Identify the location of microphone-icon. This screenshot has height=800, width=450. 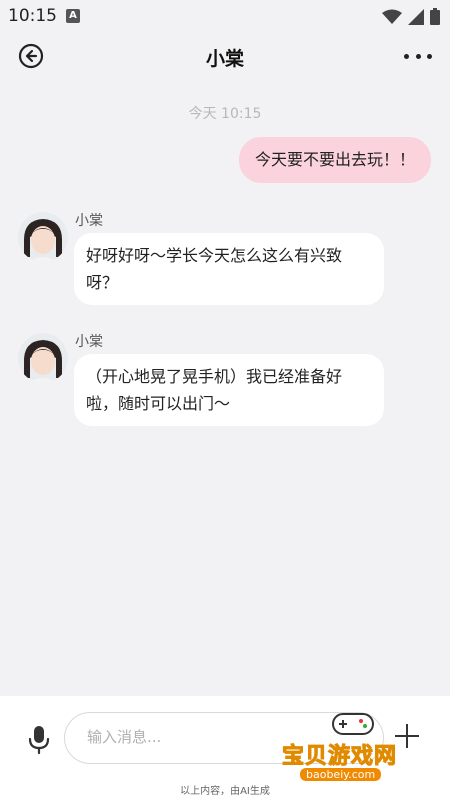
(39, 740).